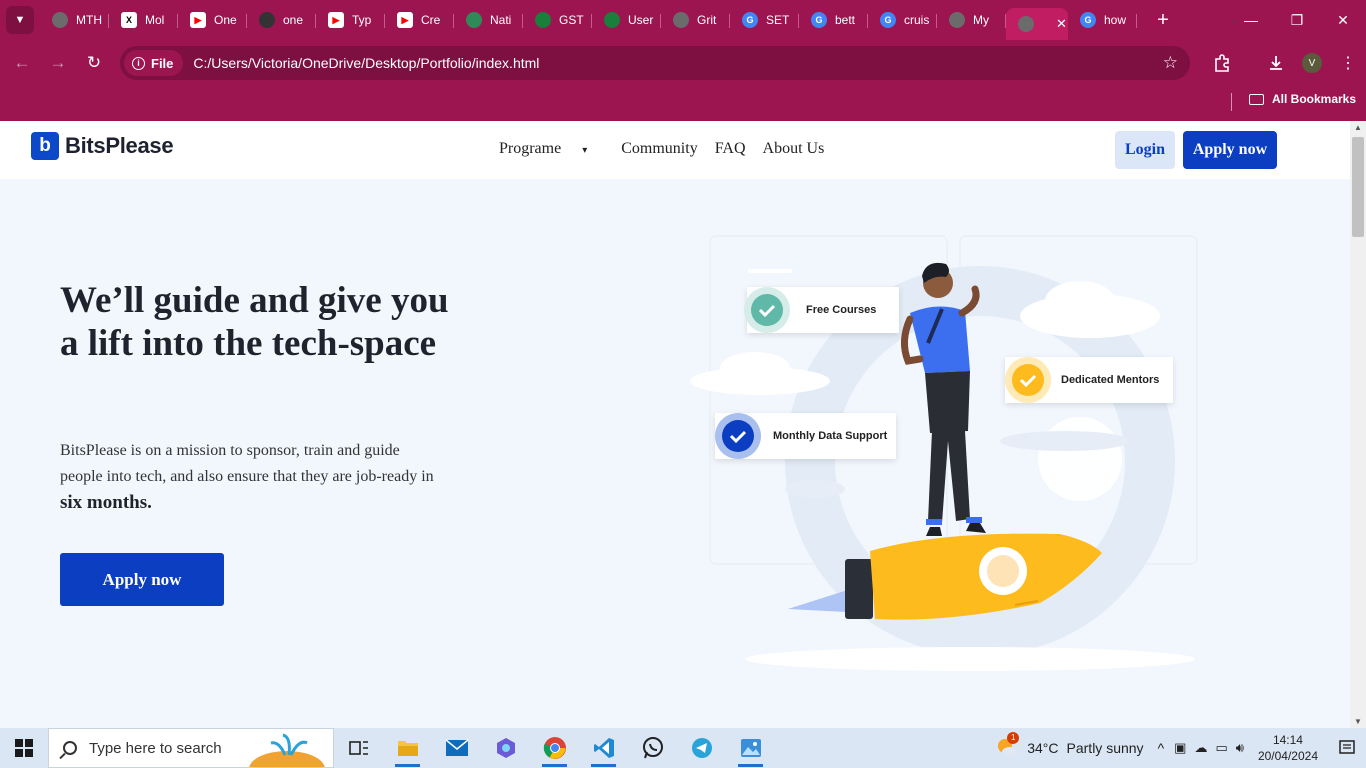 Image resolution: width=1366 pixels, height=768 pixels. Describe the element at coordinates (794, 149) in the screenshot. I see `nav-about-us: About Us` at that location.